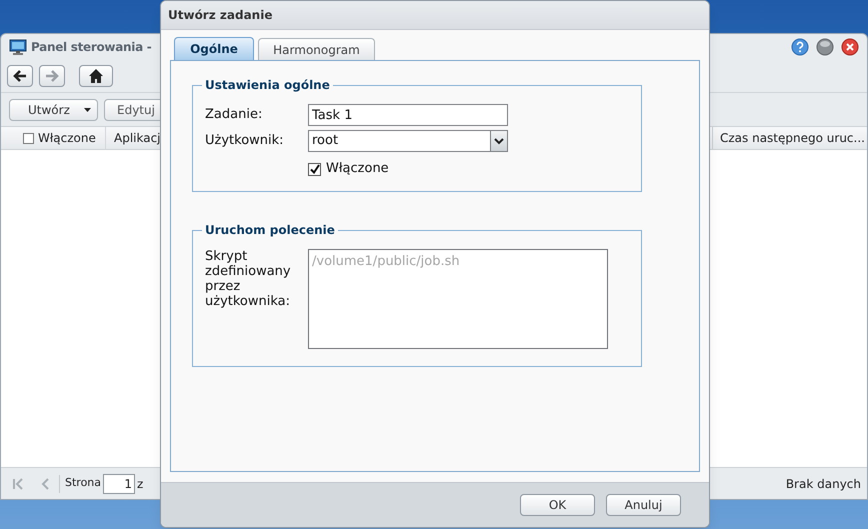 This screenshot has width=868, height=529. I want to click on first-page-icon, so click(18, 483).